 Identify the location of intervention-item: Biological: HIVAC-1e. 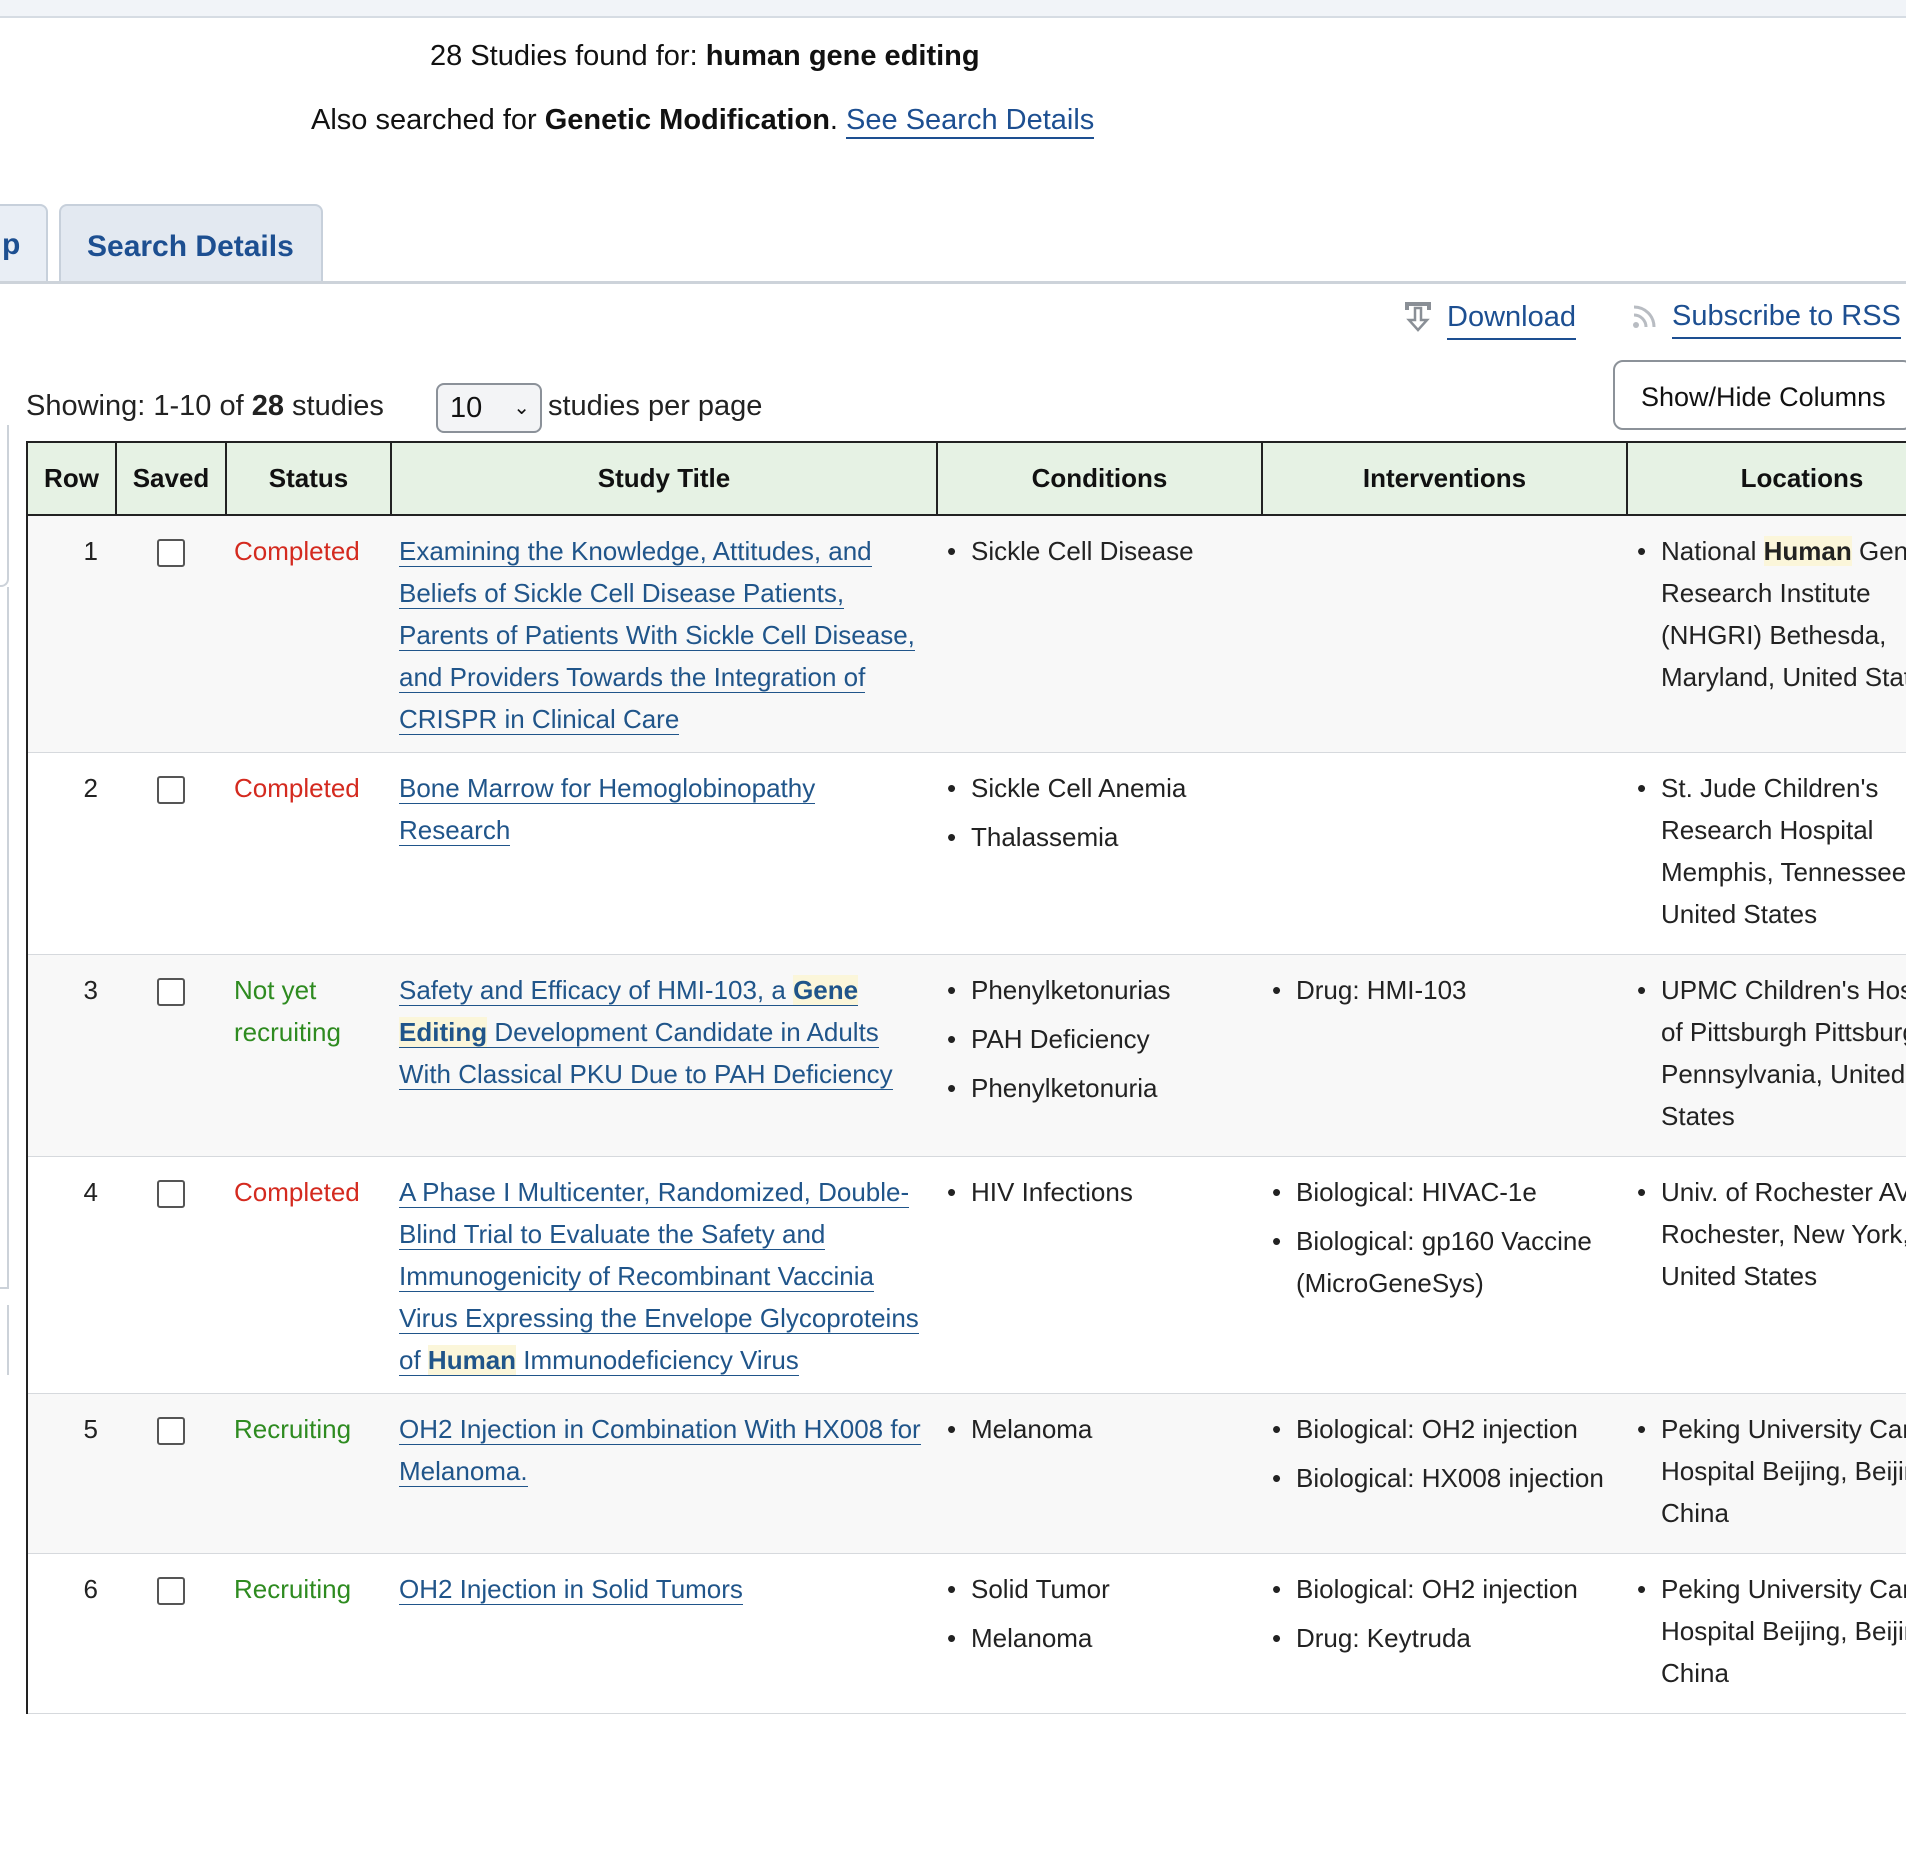
(1445, 1192).